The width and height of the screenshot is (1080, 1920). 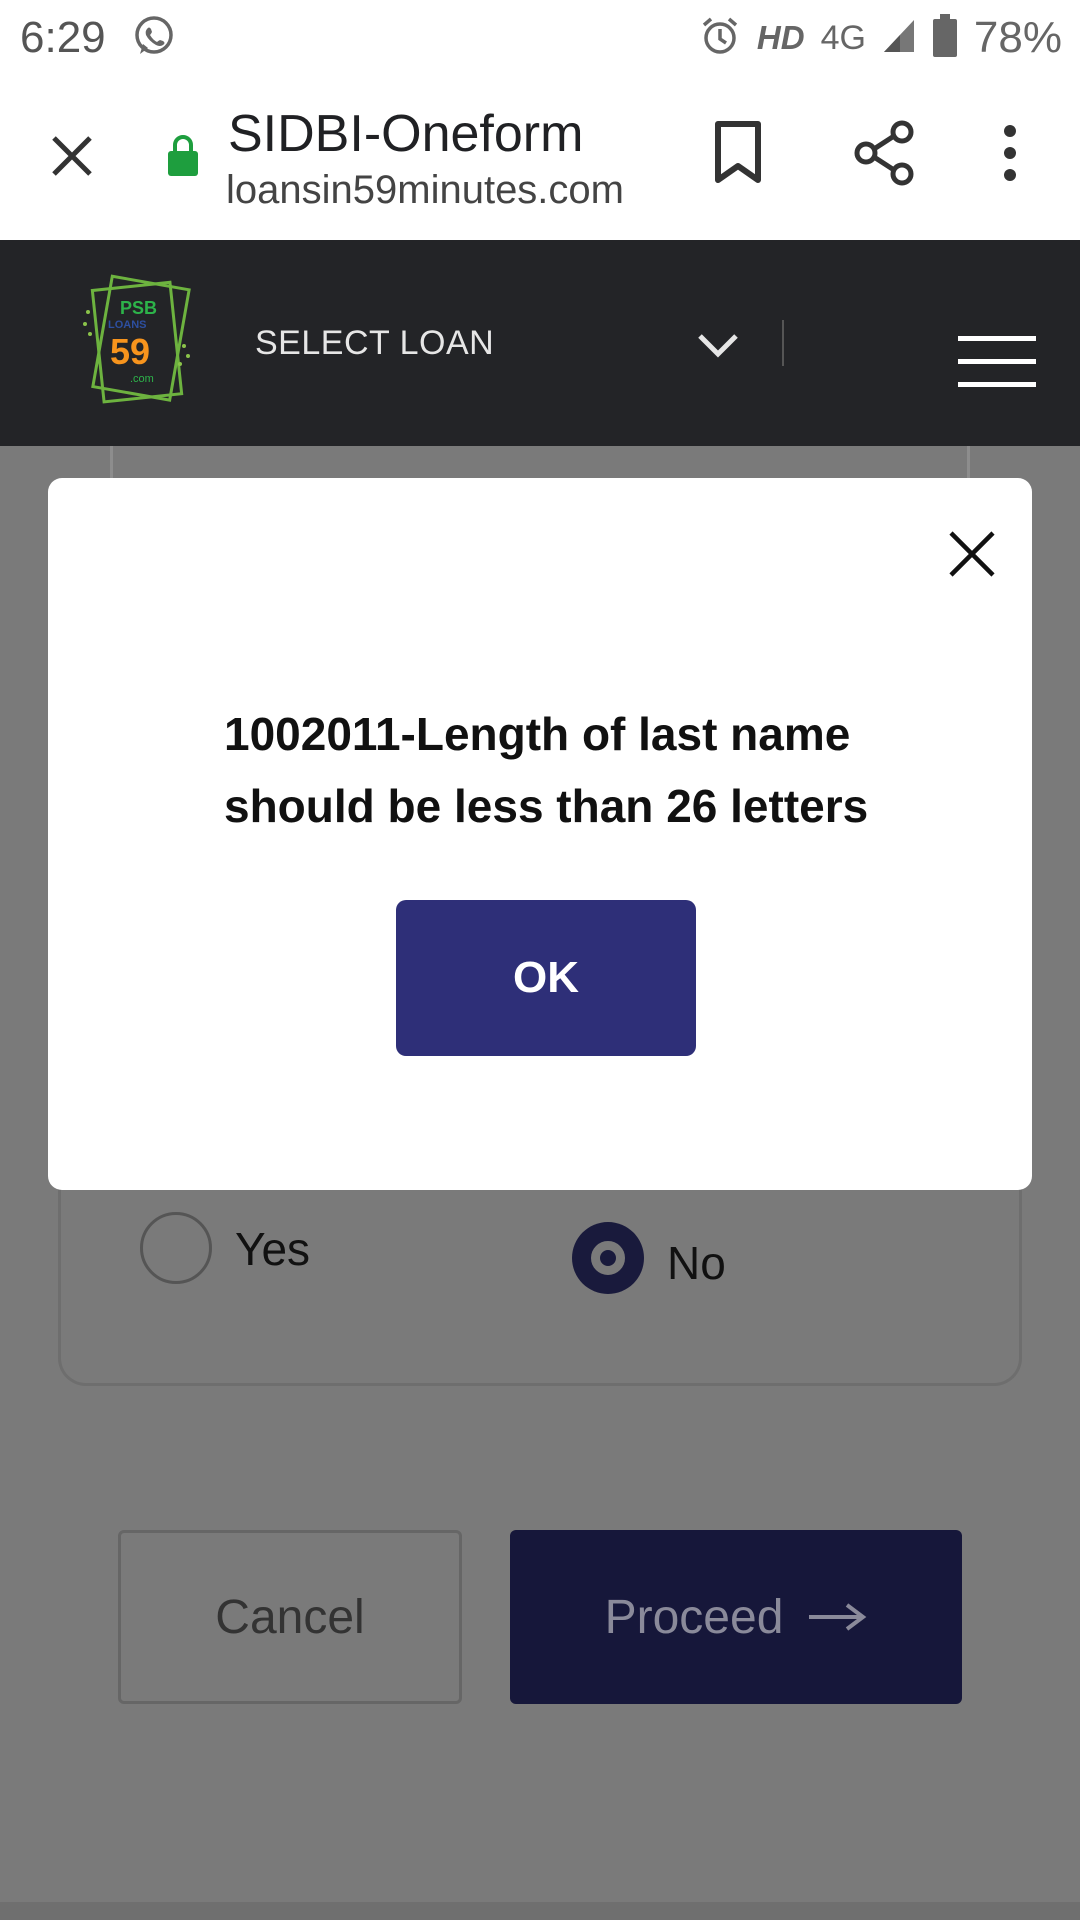 What do you see at coordinates (130, 351) in the screenshot?
I see `svg-text: 59` at bounding box center [130, 351].